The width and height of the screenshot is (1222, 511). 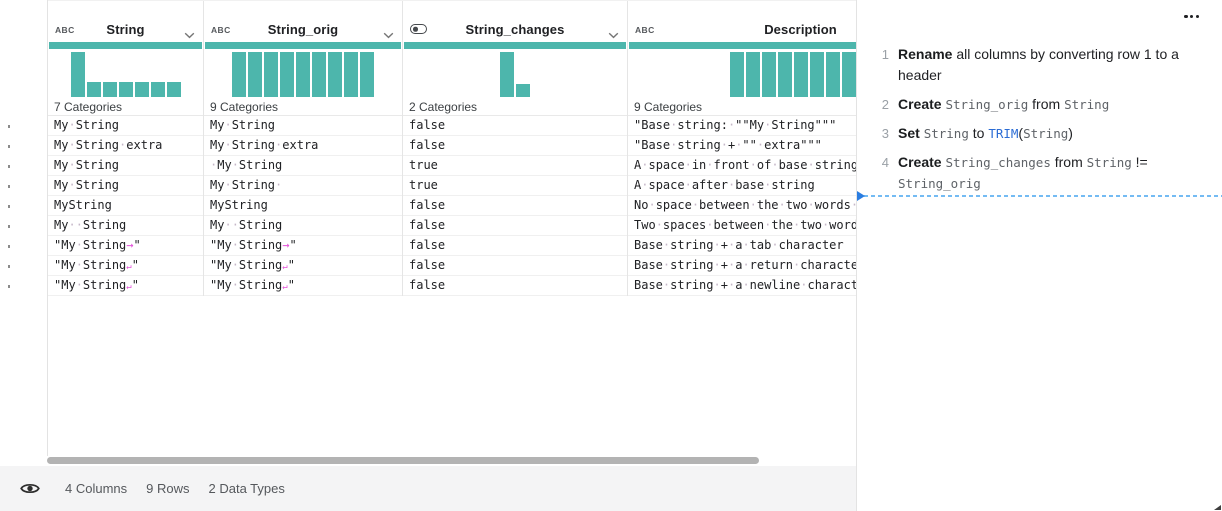 What do you see at coordinates (742, 226) in the screenshot?
I see `grid-cell: Two·spaces·between·the·two·words` at bounding box center [742, 226].